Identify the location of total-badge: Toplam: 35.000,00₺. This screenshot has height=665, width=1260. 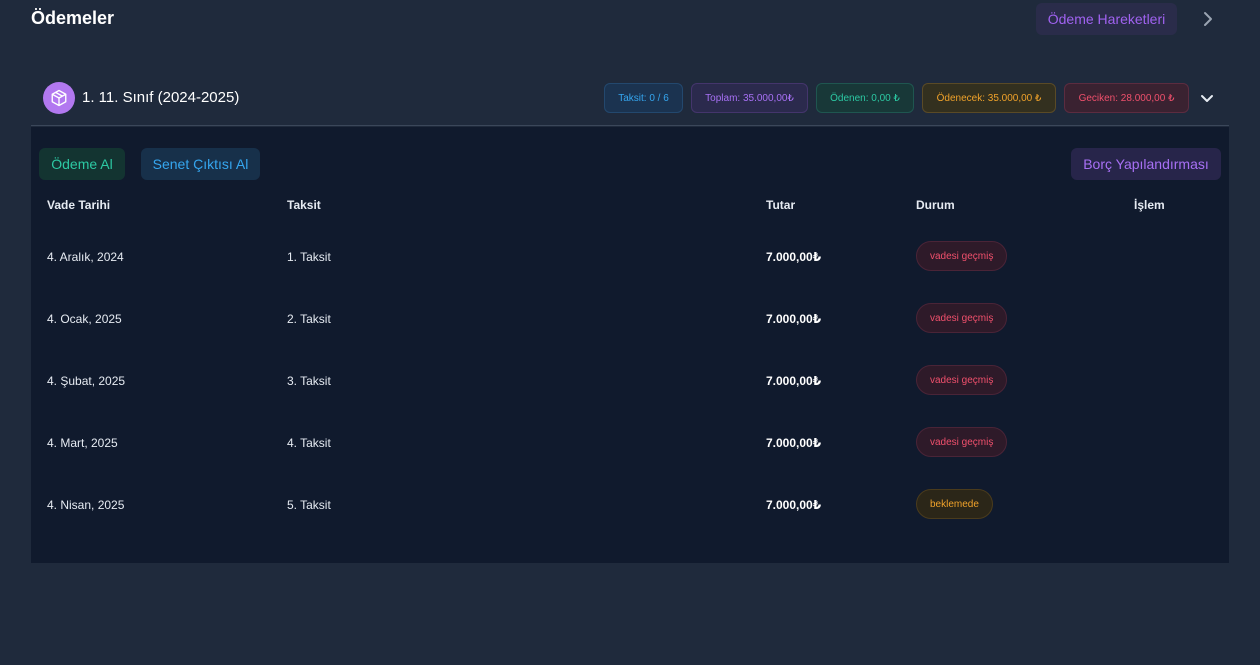
(749, 98).